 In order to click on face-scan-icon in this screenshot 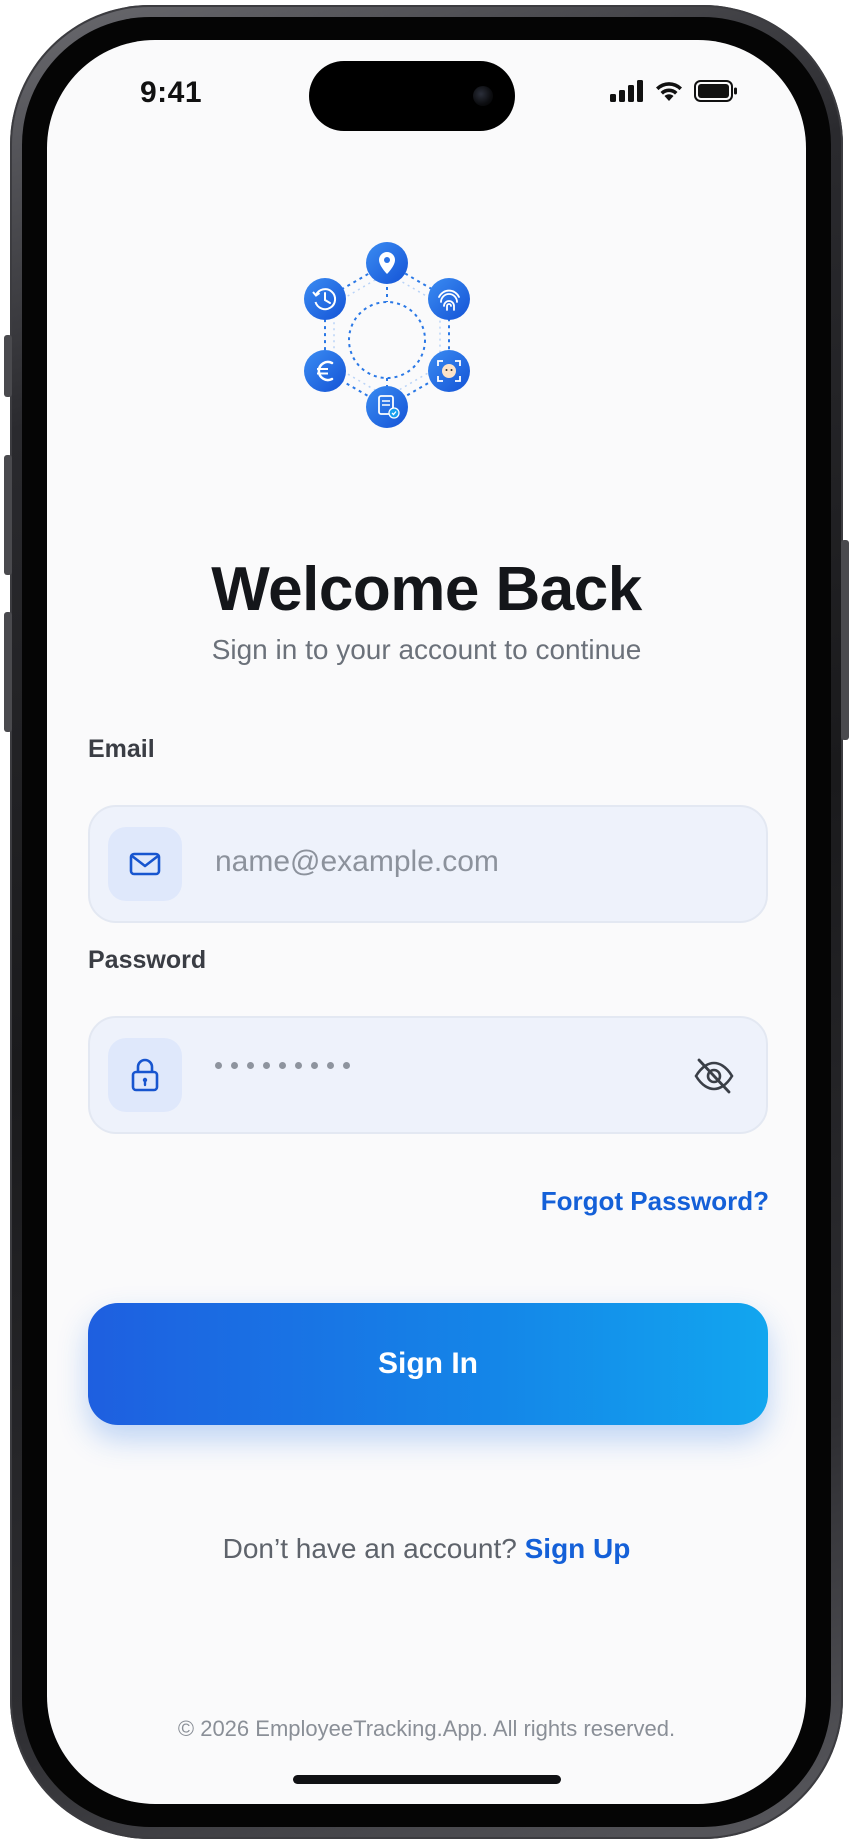, I will do `click(449, 371)`.